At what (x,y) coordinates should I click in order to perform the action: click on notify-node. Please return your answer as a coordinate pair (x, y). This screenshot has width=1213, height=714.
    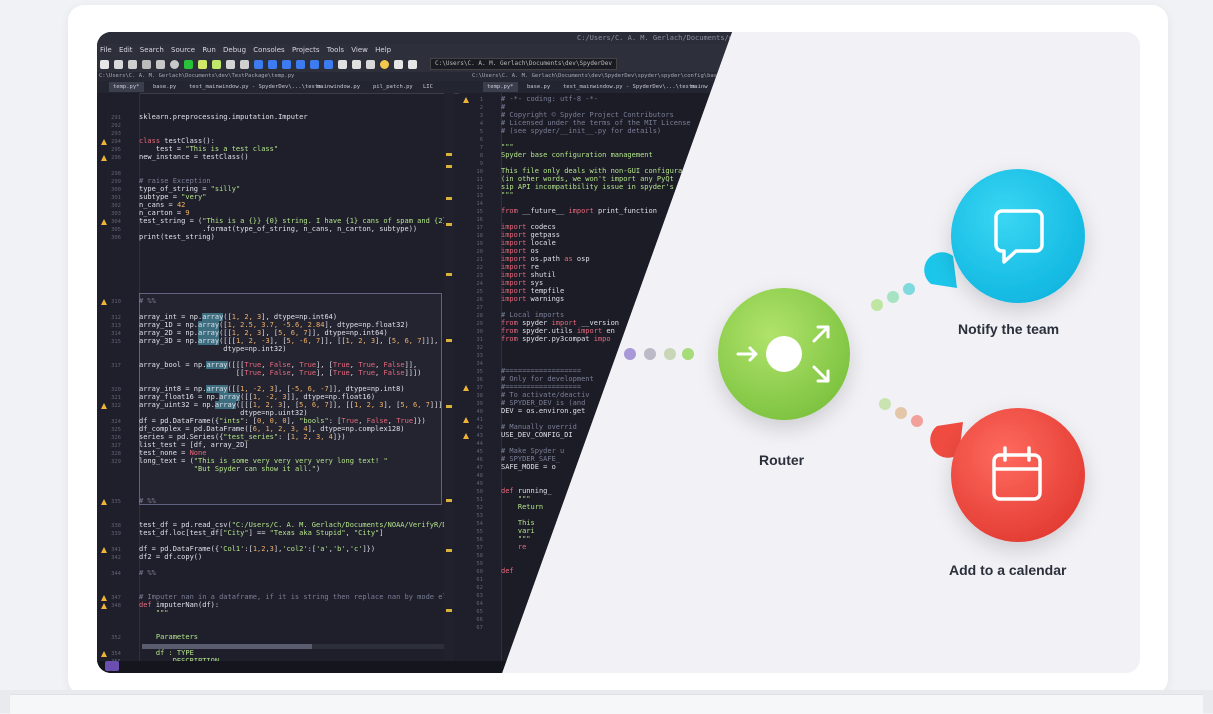
    Looking at the image, I should click on (1018, 236).